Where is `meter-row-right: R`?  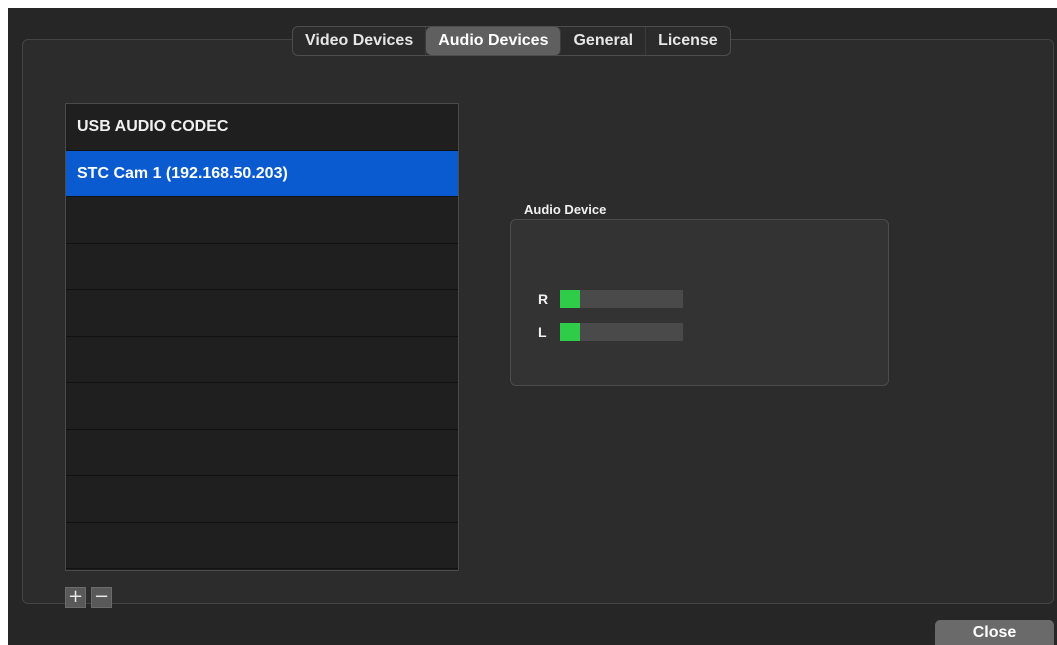
meter-row-right: R is located at coordinates (610, 299).